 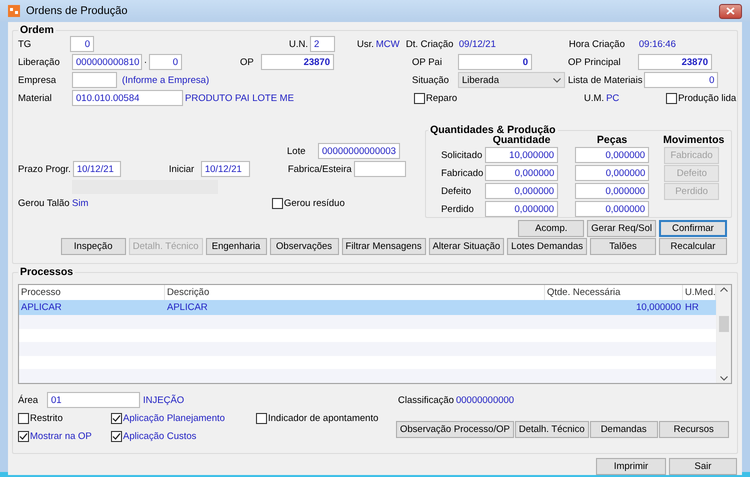 I want to click on field-label: Situação, so click(x=431, y=80).